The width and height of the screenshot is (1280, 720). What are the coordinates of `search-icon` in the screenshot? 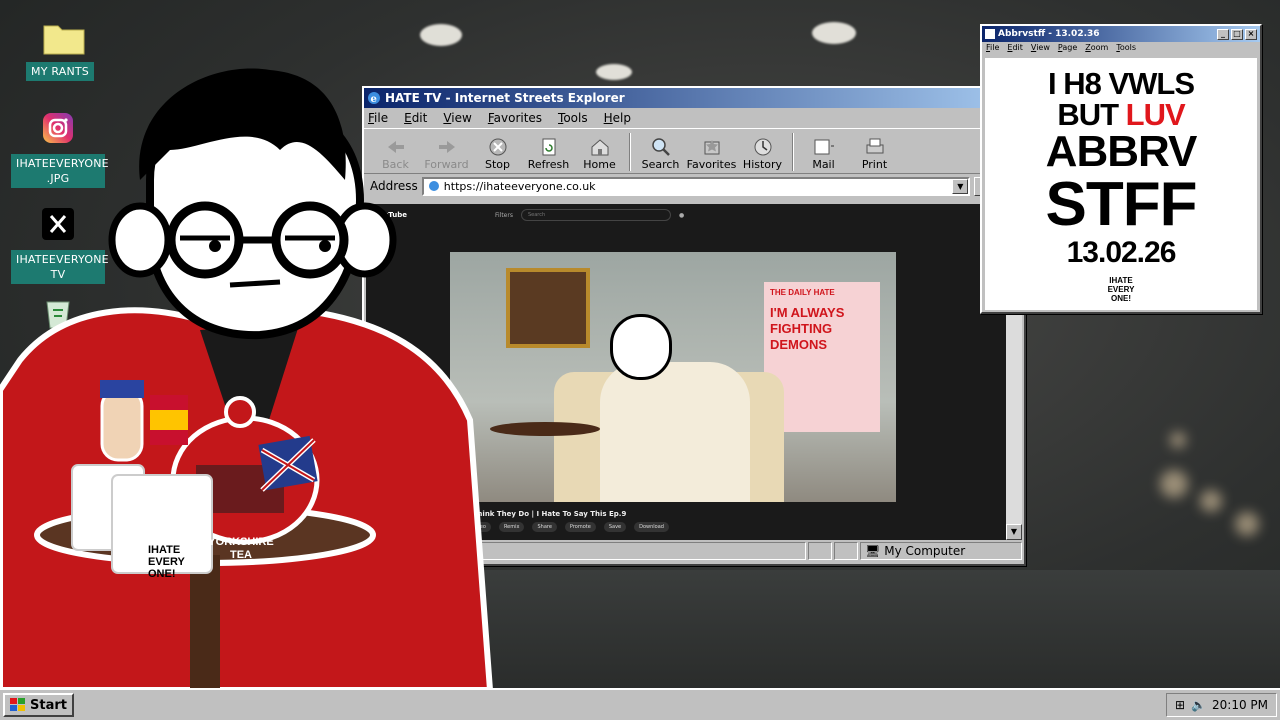 It's located at (660, 147).